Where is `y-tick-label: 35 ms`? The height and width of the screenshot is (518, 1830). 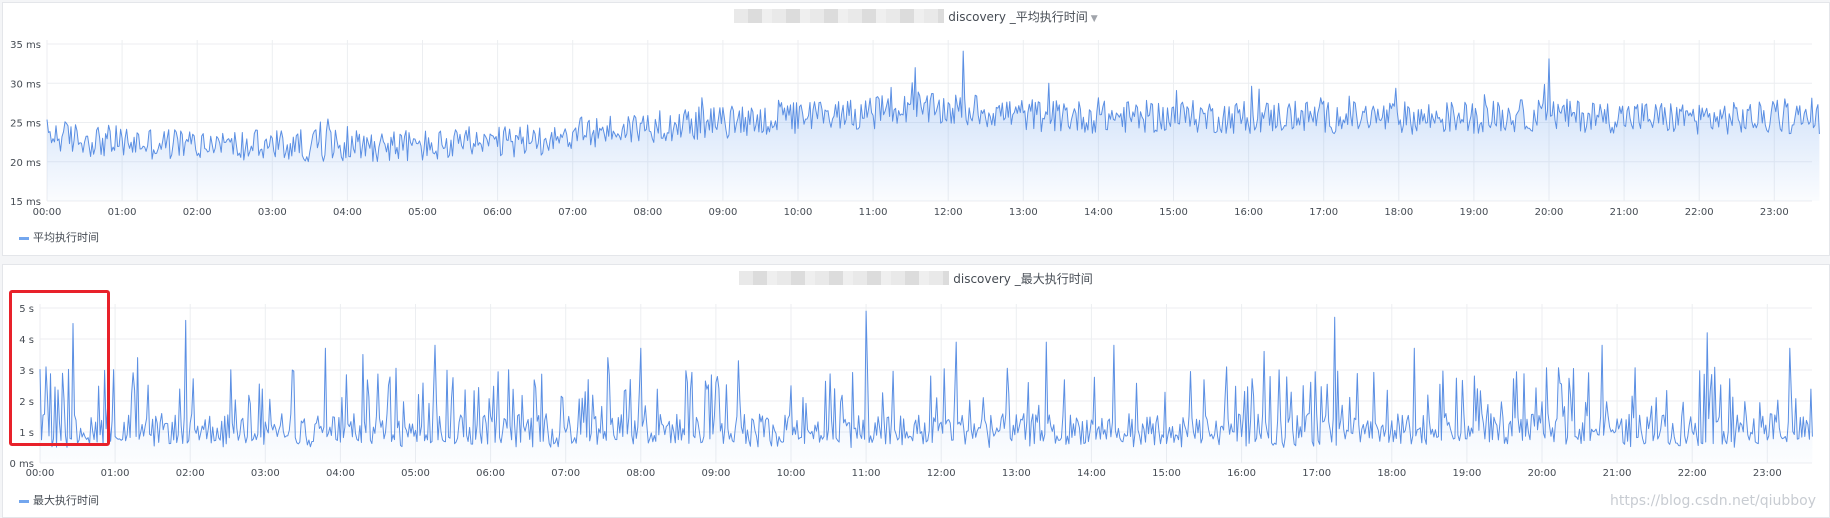 y-tick-label: 35 ms is located at coordinates (25, 45).